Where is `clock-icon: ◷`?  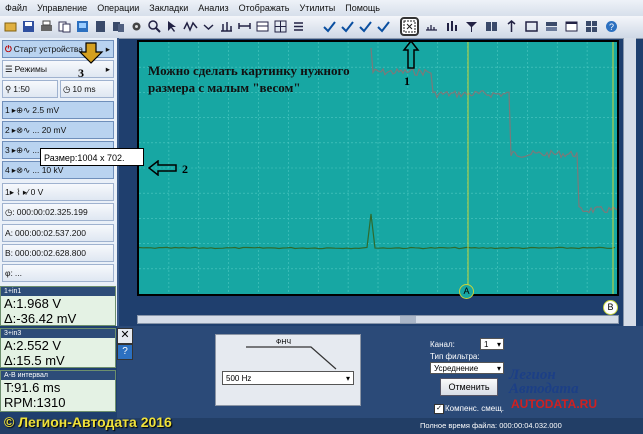
clock-icon: ◷ is located at coordinates (67, 88).